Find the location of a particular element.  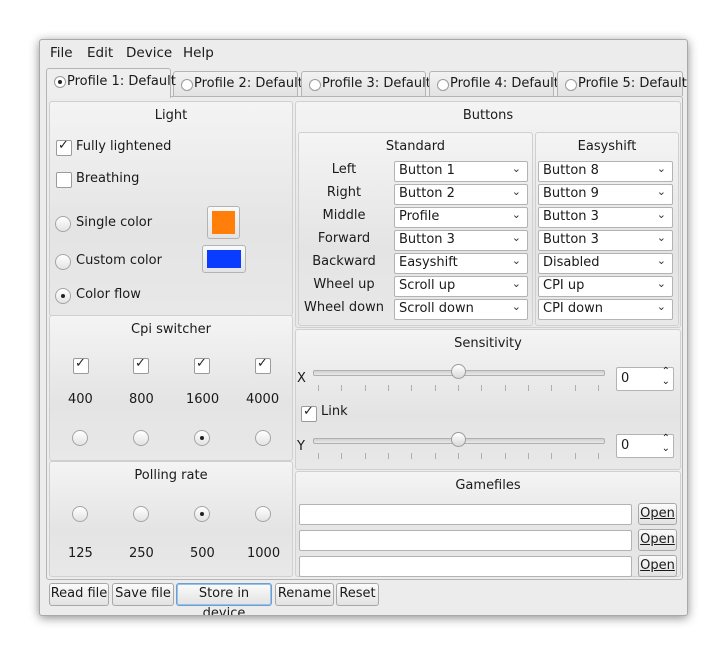

tab-profile-4: Profile 4: Default is located at coordinates (494, 83).